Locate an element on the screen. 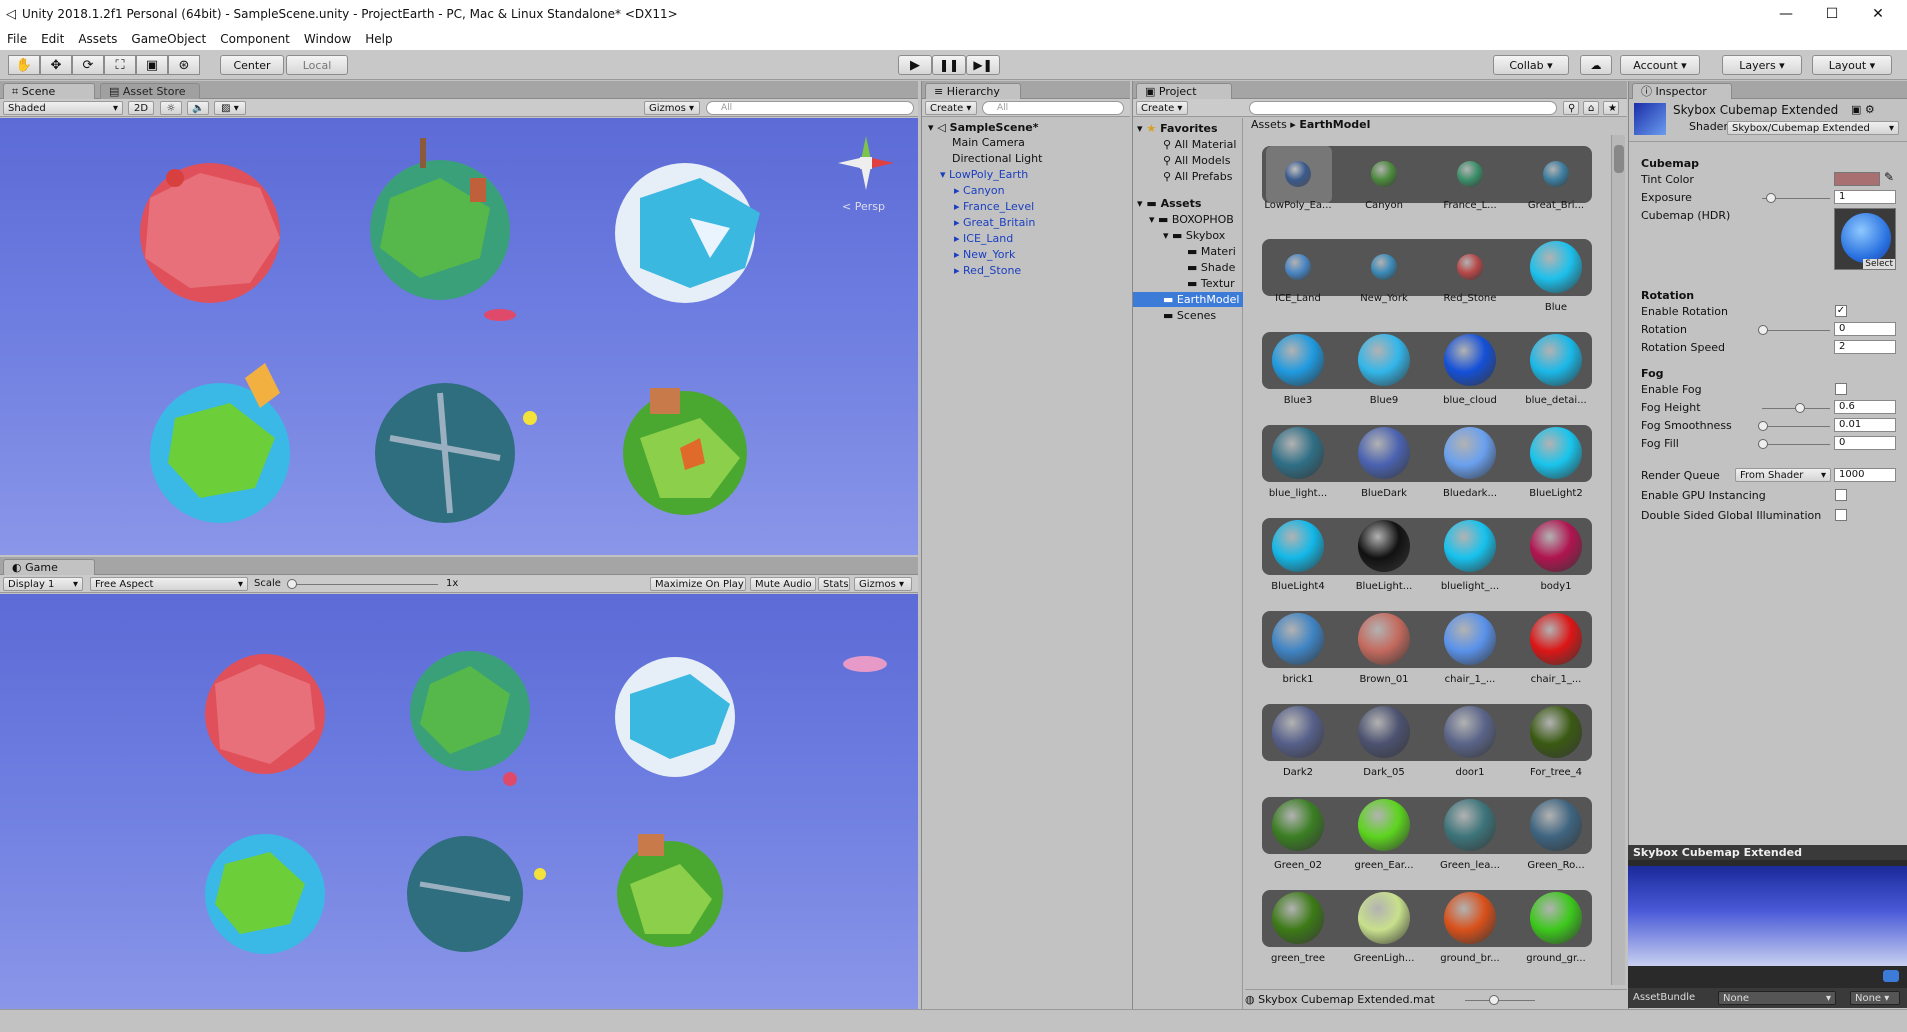  folder-shaders: ▬ Shade is located at coordinates (1211, 267).